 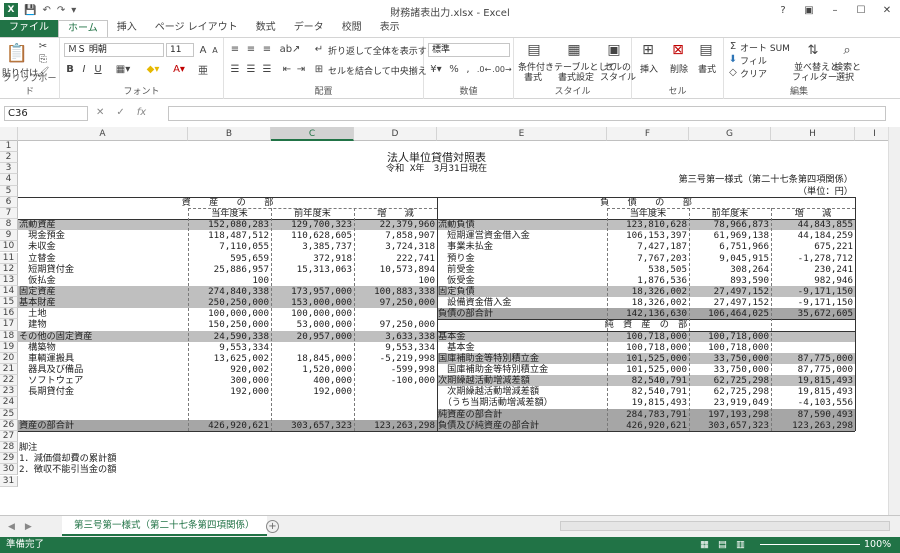 I want to click on row-header-7: 7, so click(x=9, y=213).